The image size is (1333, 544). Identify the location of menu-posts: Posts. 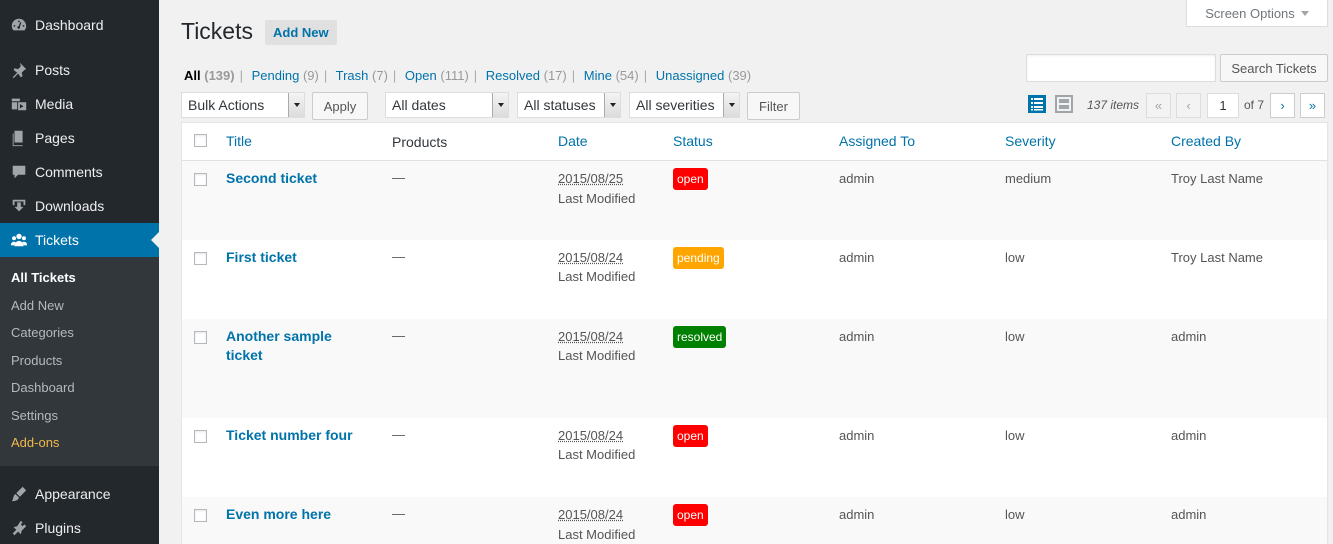
(79, 70).